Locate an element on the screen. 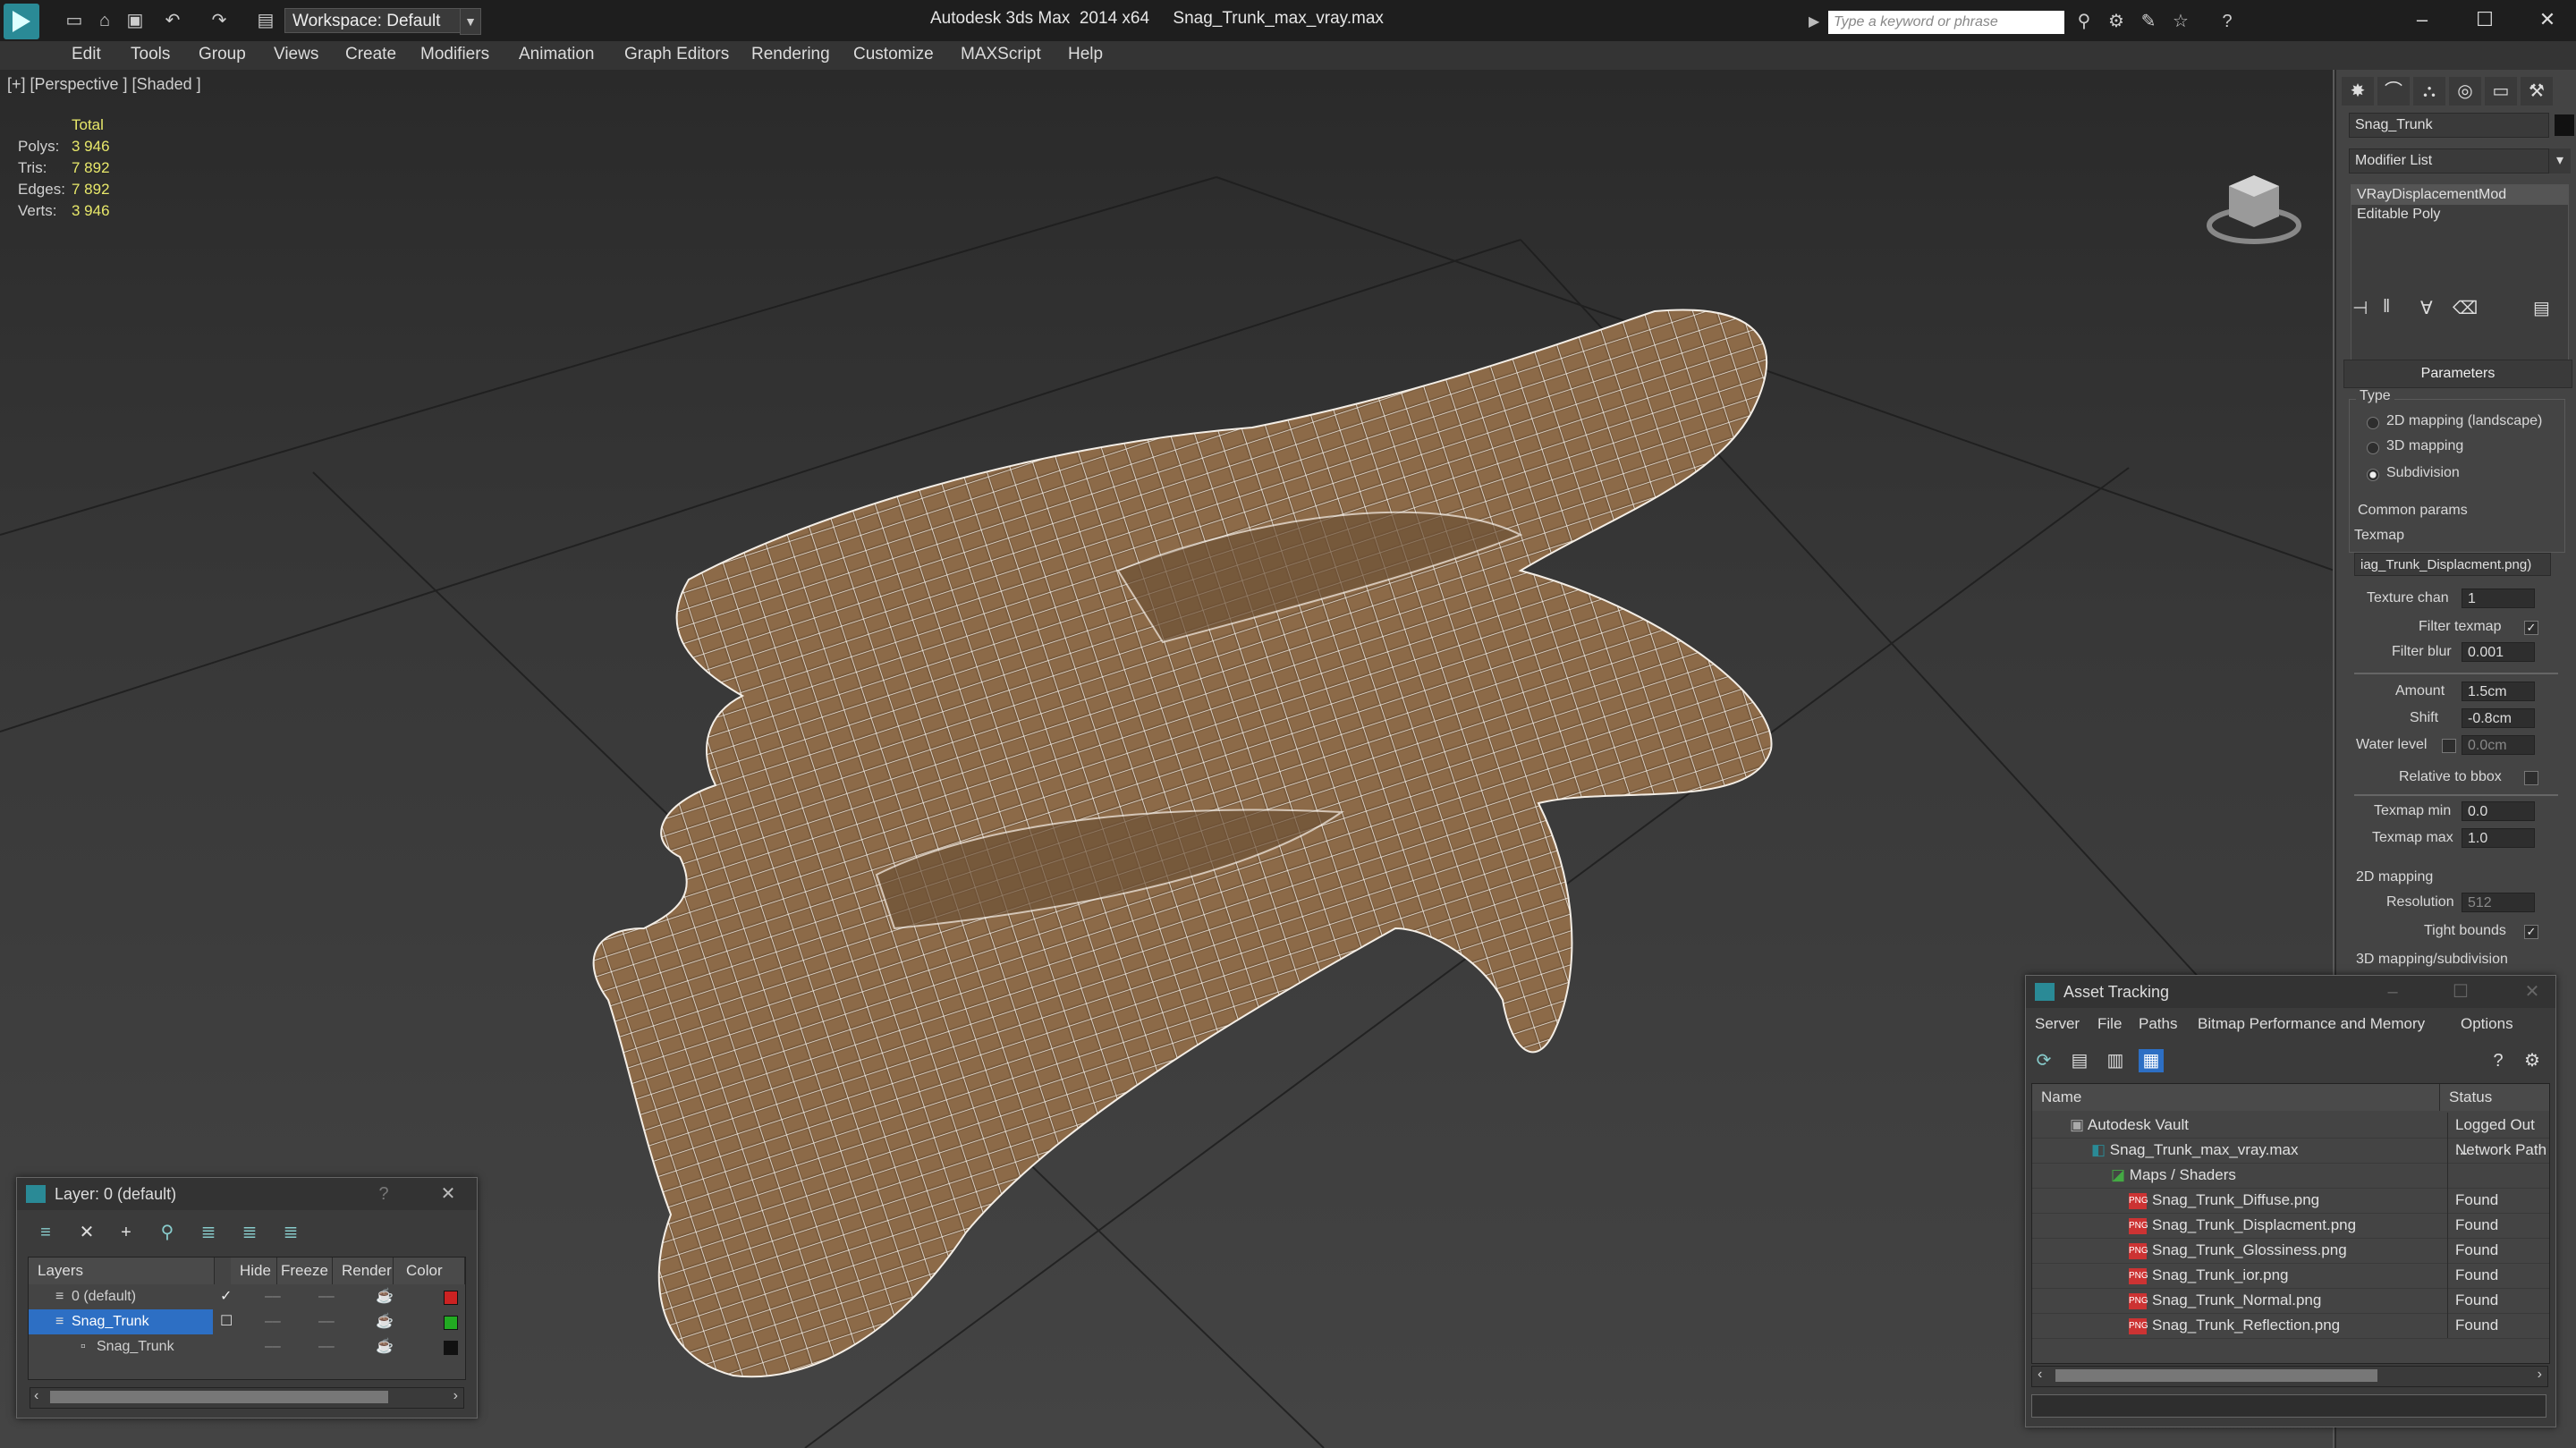  scrollbar-thumb is located at coordinates (219, 1397).